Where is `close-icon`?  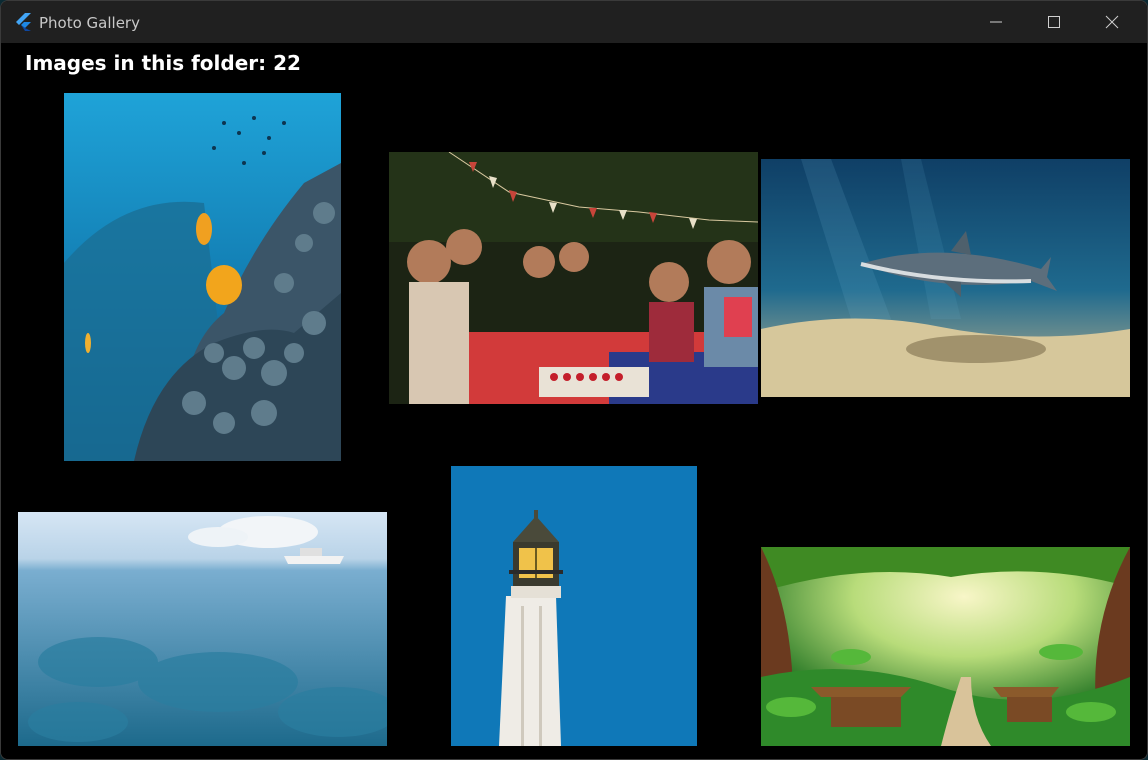 close-icon is located at coordinates (1112, 22).